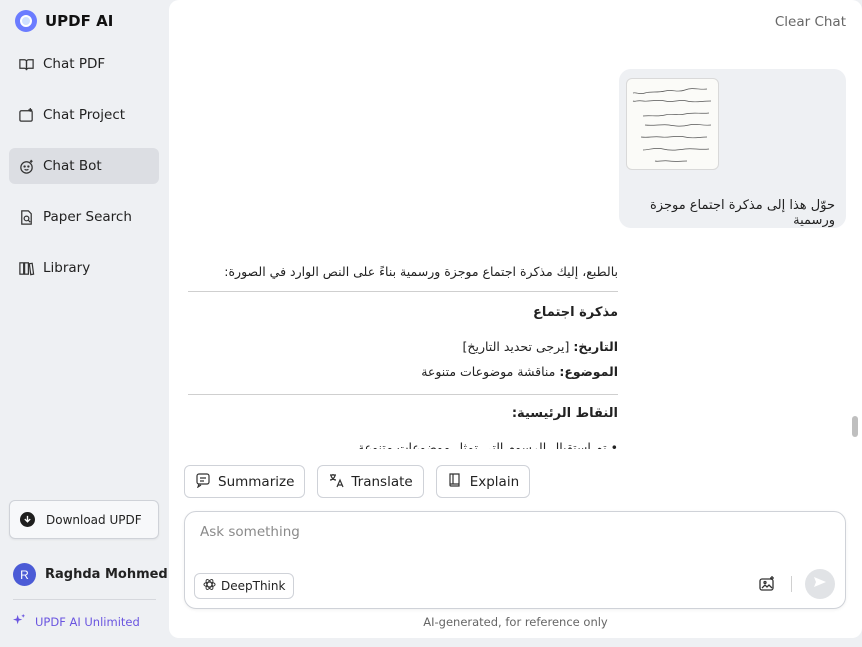  I want to click on explain-button: Explain, so click(483, 481).